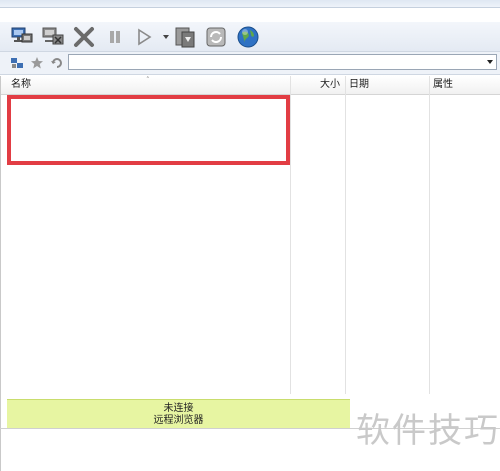 The image size is (500, 471). Describe the element at coordinates (37, 63) in the screenshot. I see `favorites-star-icon` at that location.